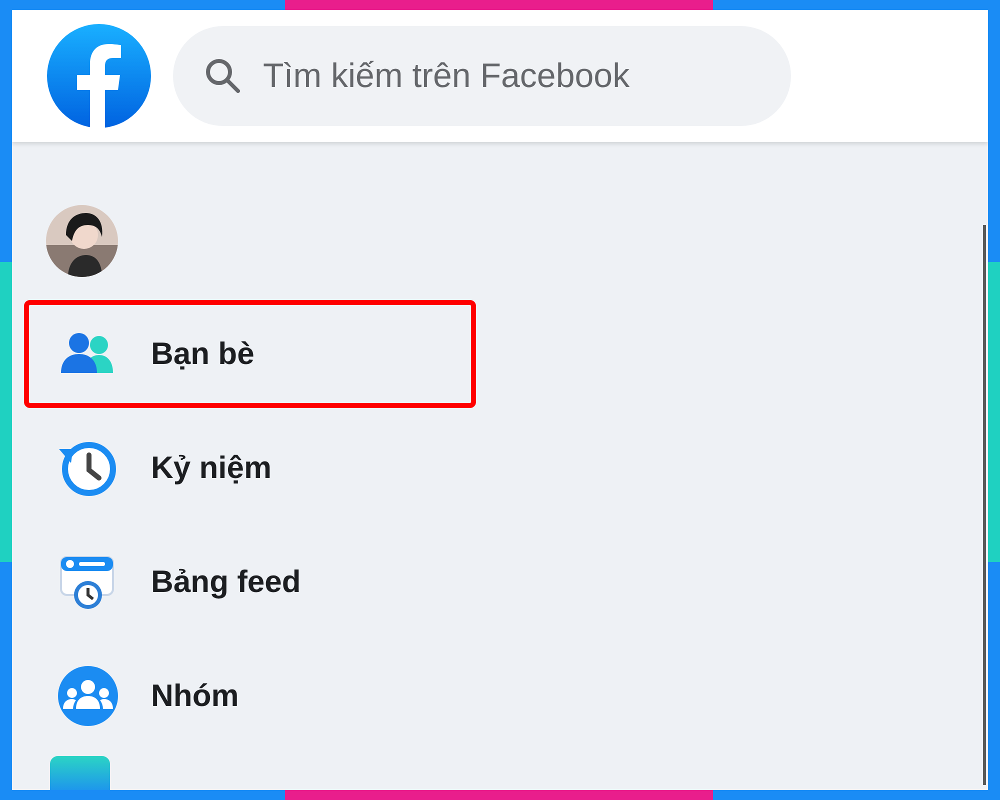  Describe the element at coordinates (482, 76) in the screenshot. I see `search-field: Tìm kiếm trên Facebook` at that location.